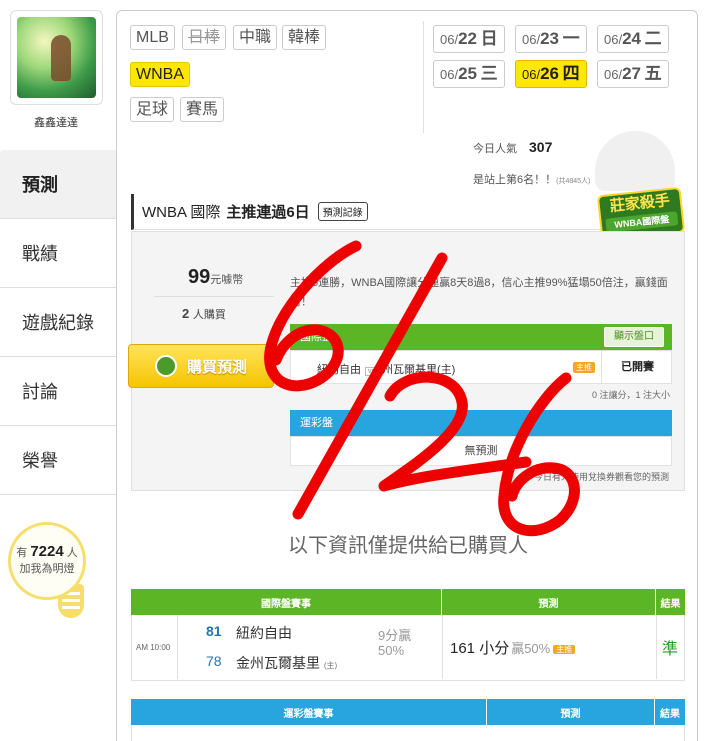 Image resolution: width=720 pixels, height=741 pixels. Describe the element at coordinates (481, 423) in the screenshot. I see `sport-lottery-header: 運彩盤` at that location.